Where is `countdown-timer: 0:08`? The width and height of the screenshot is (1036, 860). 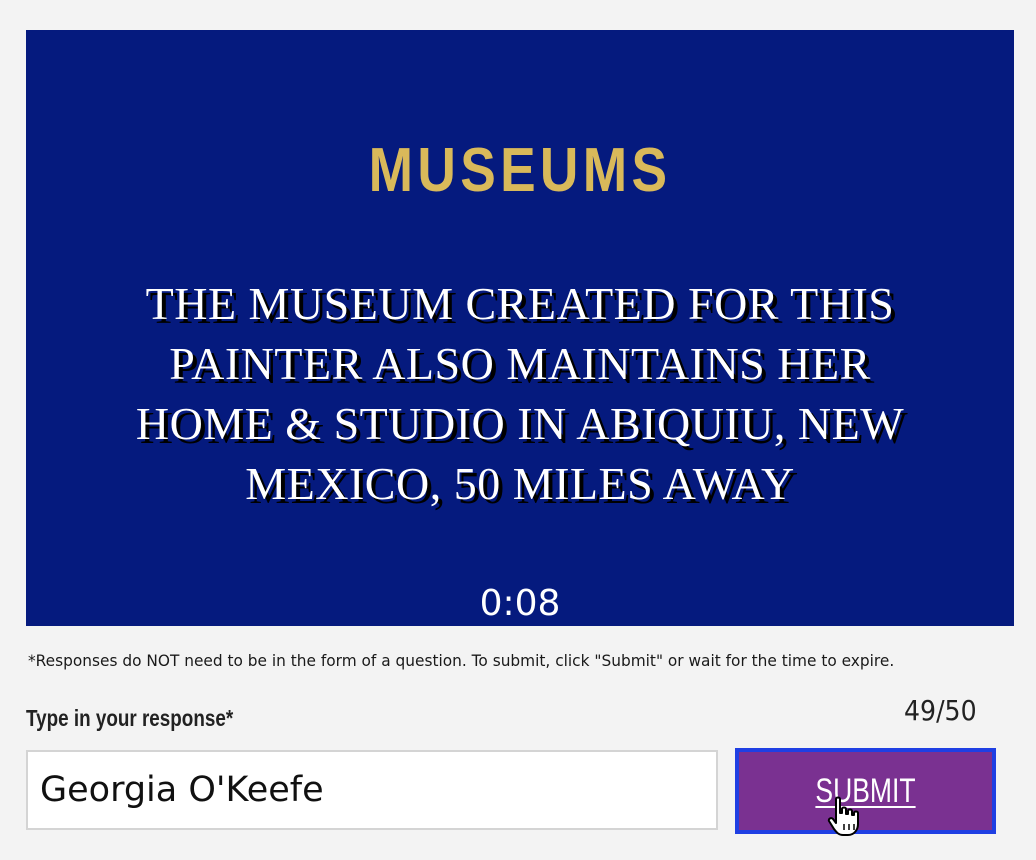
countdown-timer: 0:08 is located at coordinates (520, 603).